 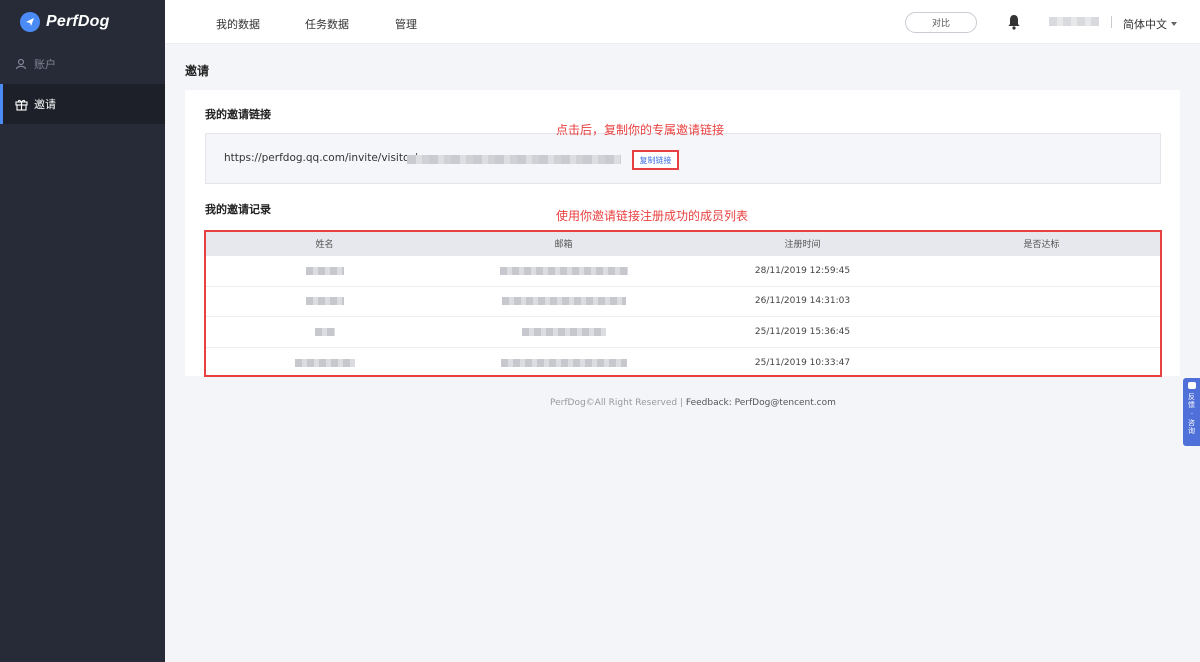 What do you see at coordinates (1174, 24) in the screenshot?
I see `chevron-down-icon` at bounding box center [1174, 24].